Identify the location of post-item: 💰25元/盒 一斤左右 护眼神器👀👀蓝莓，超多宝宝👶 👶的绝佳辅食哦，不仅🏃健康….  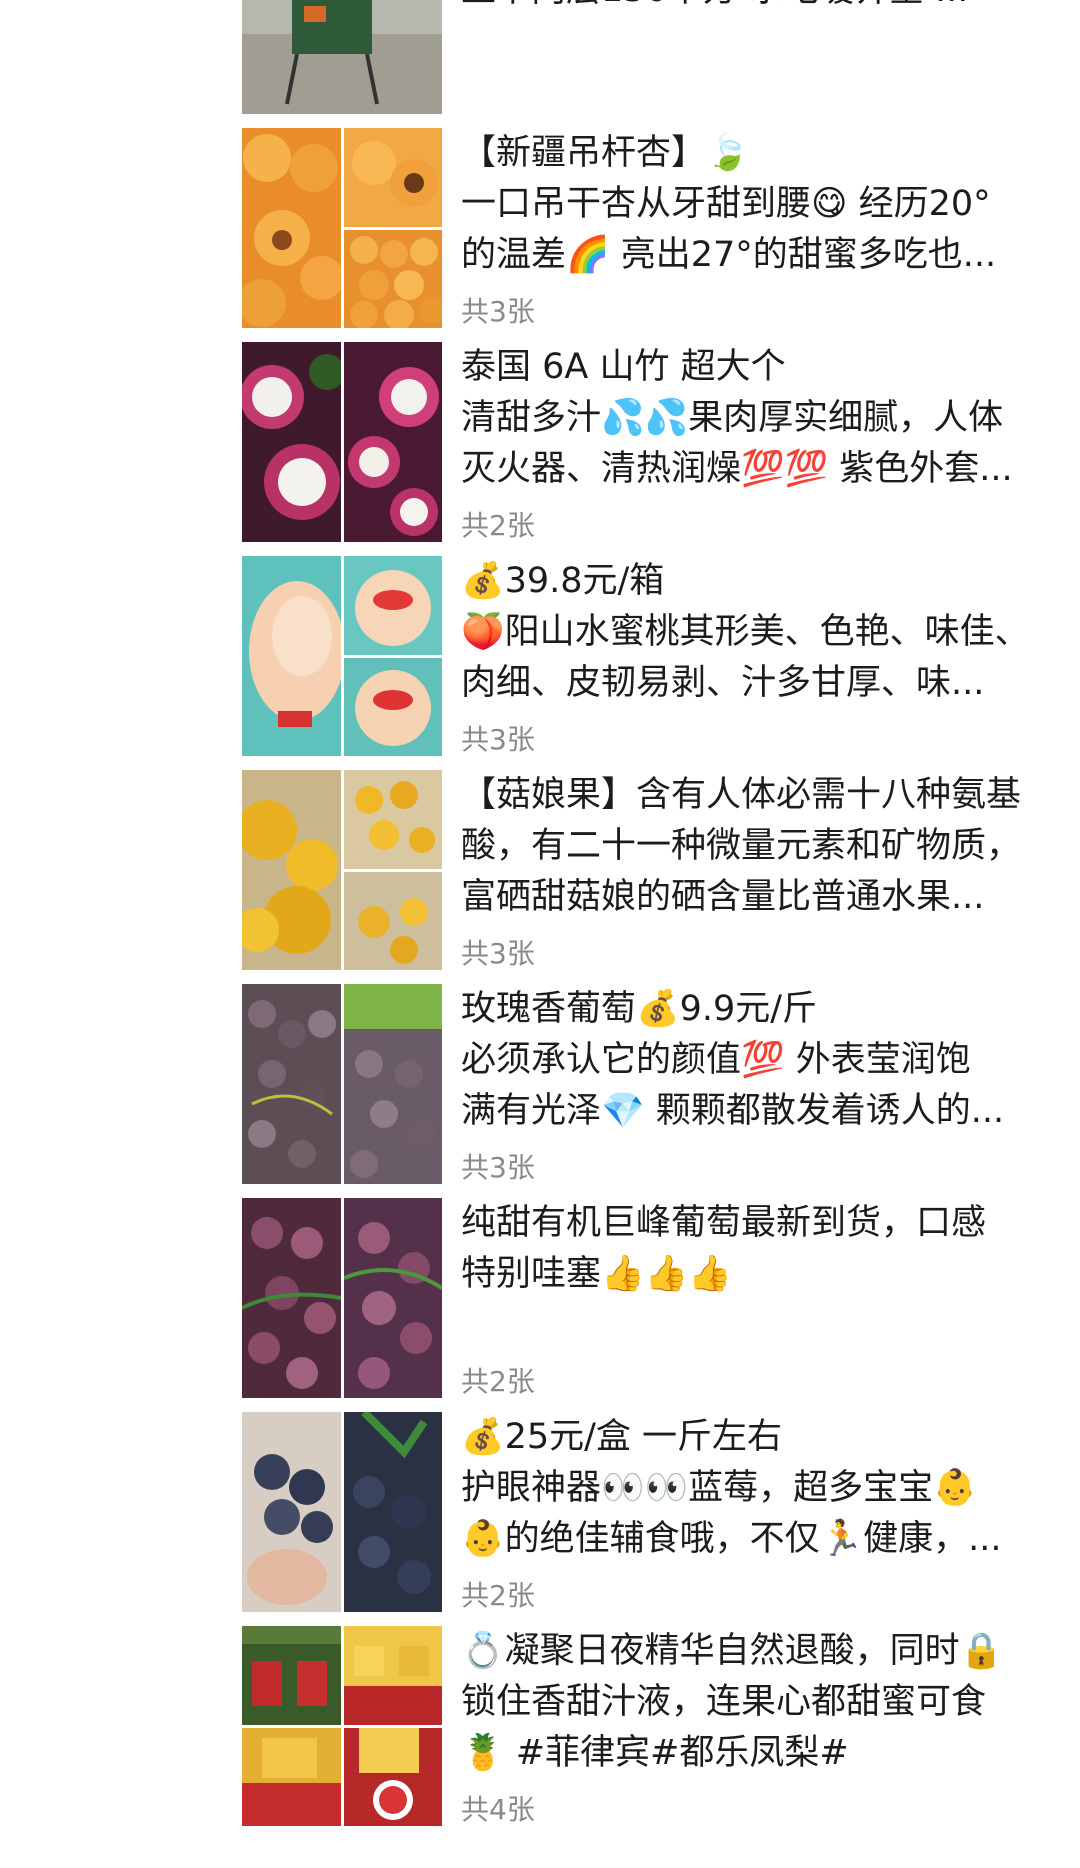
(642, 1512).